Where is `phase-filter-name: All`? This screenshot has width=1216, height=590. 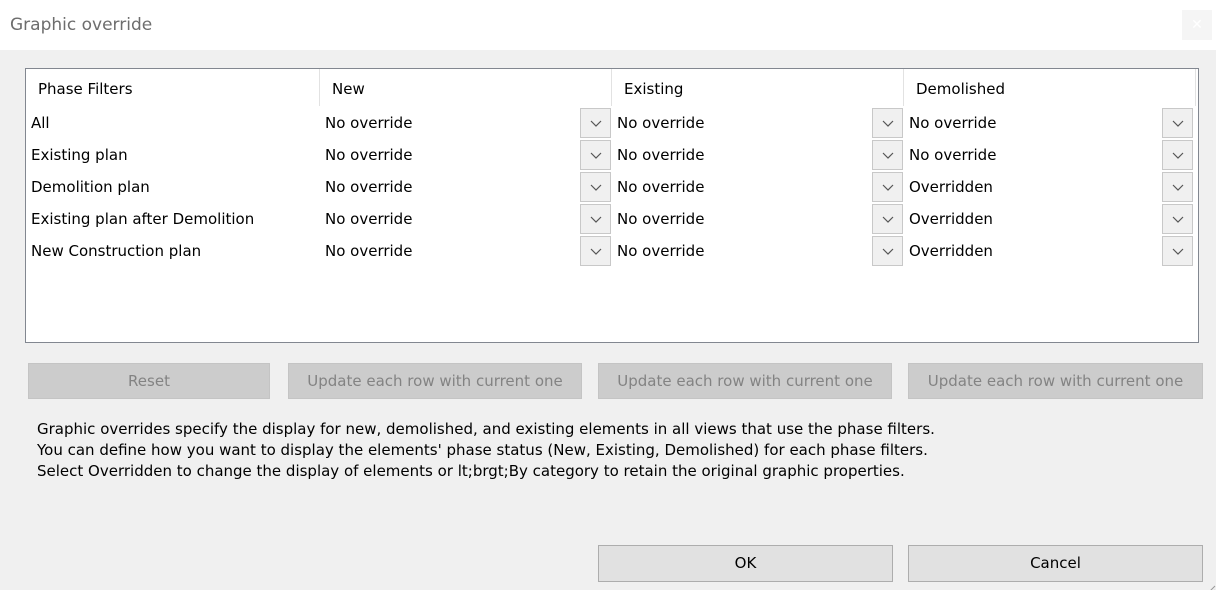 phase-filter-name: All is located at coordinates (40, 123).